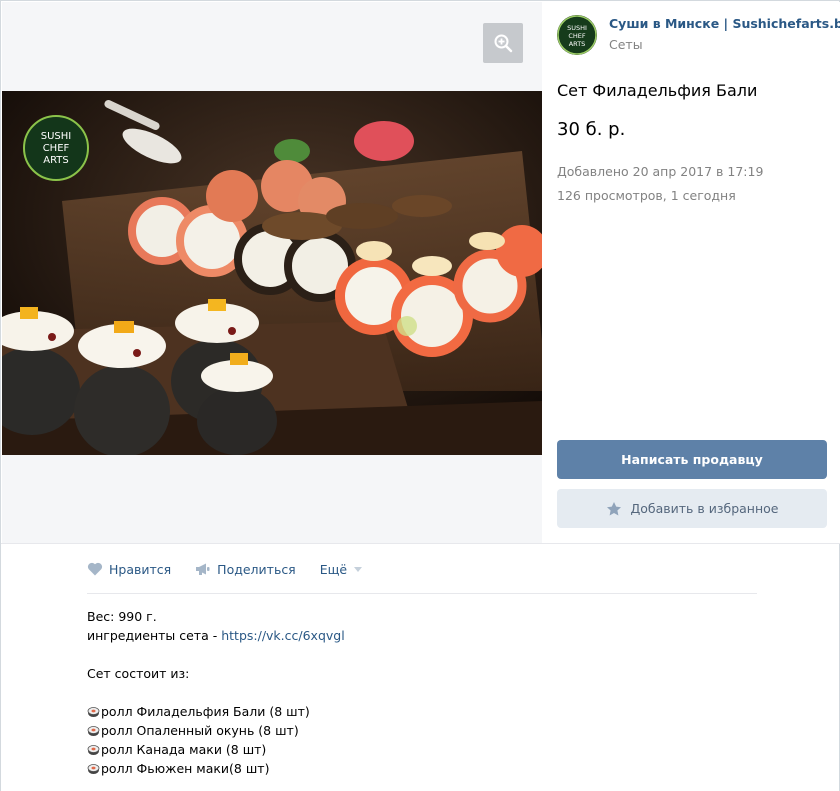  Describe the element at coordinates (185, 768) in the screenshot. I see `roll-name: ролл Фьюжен маки(8 шт)` at that location.